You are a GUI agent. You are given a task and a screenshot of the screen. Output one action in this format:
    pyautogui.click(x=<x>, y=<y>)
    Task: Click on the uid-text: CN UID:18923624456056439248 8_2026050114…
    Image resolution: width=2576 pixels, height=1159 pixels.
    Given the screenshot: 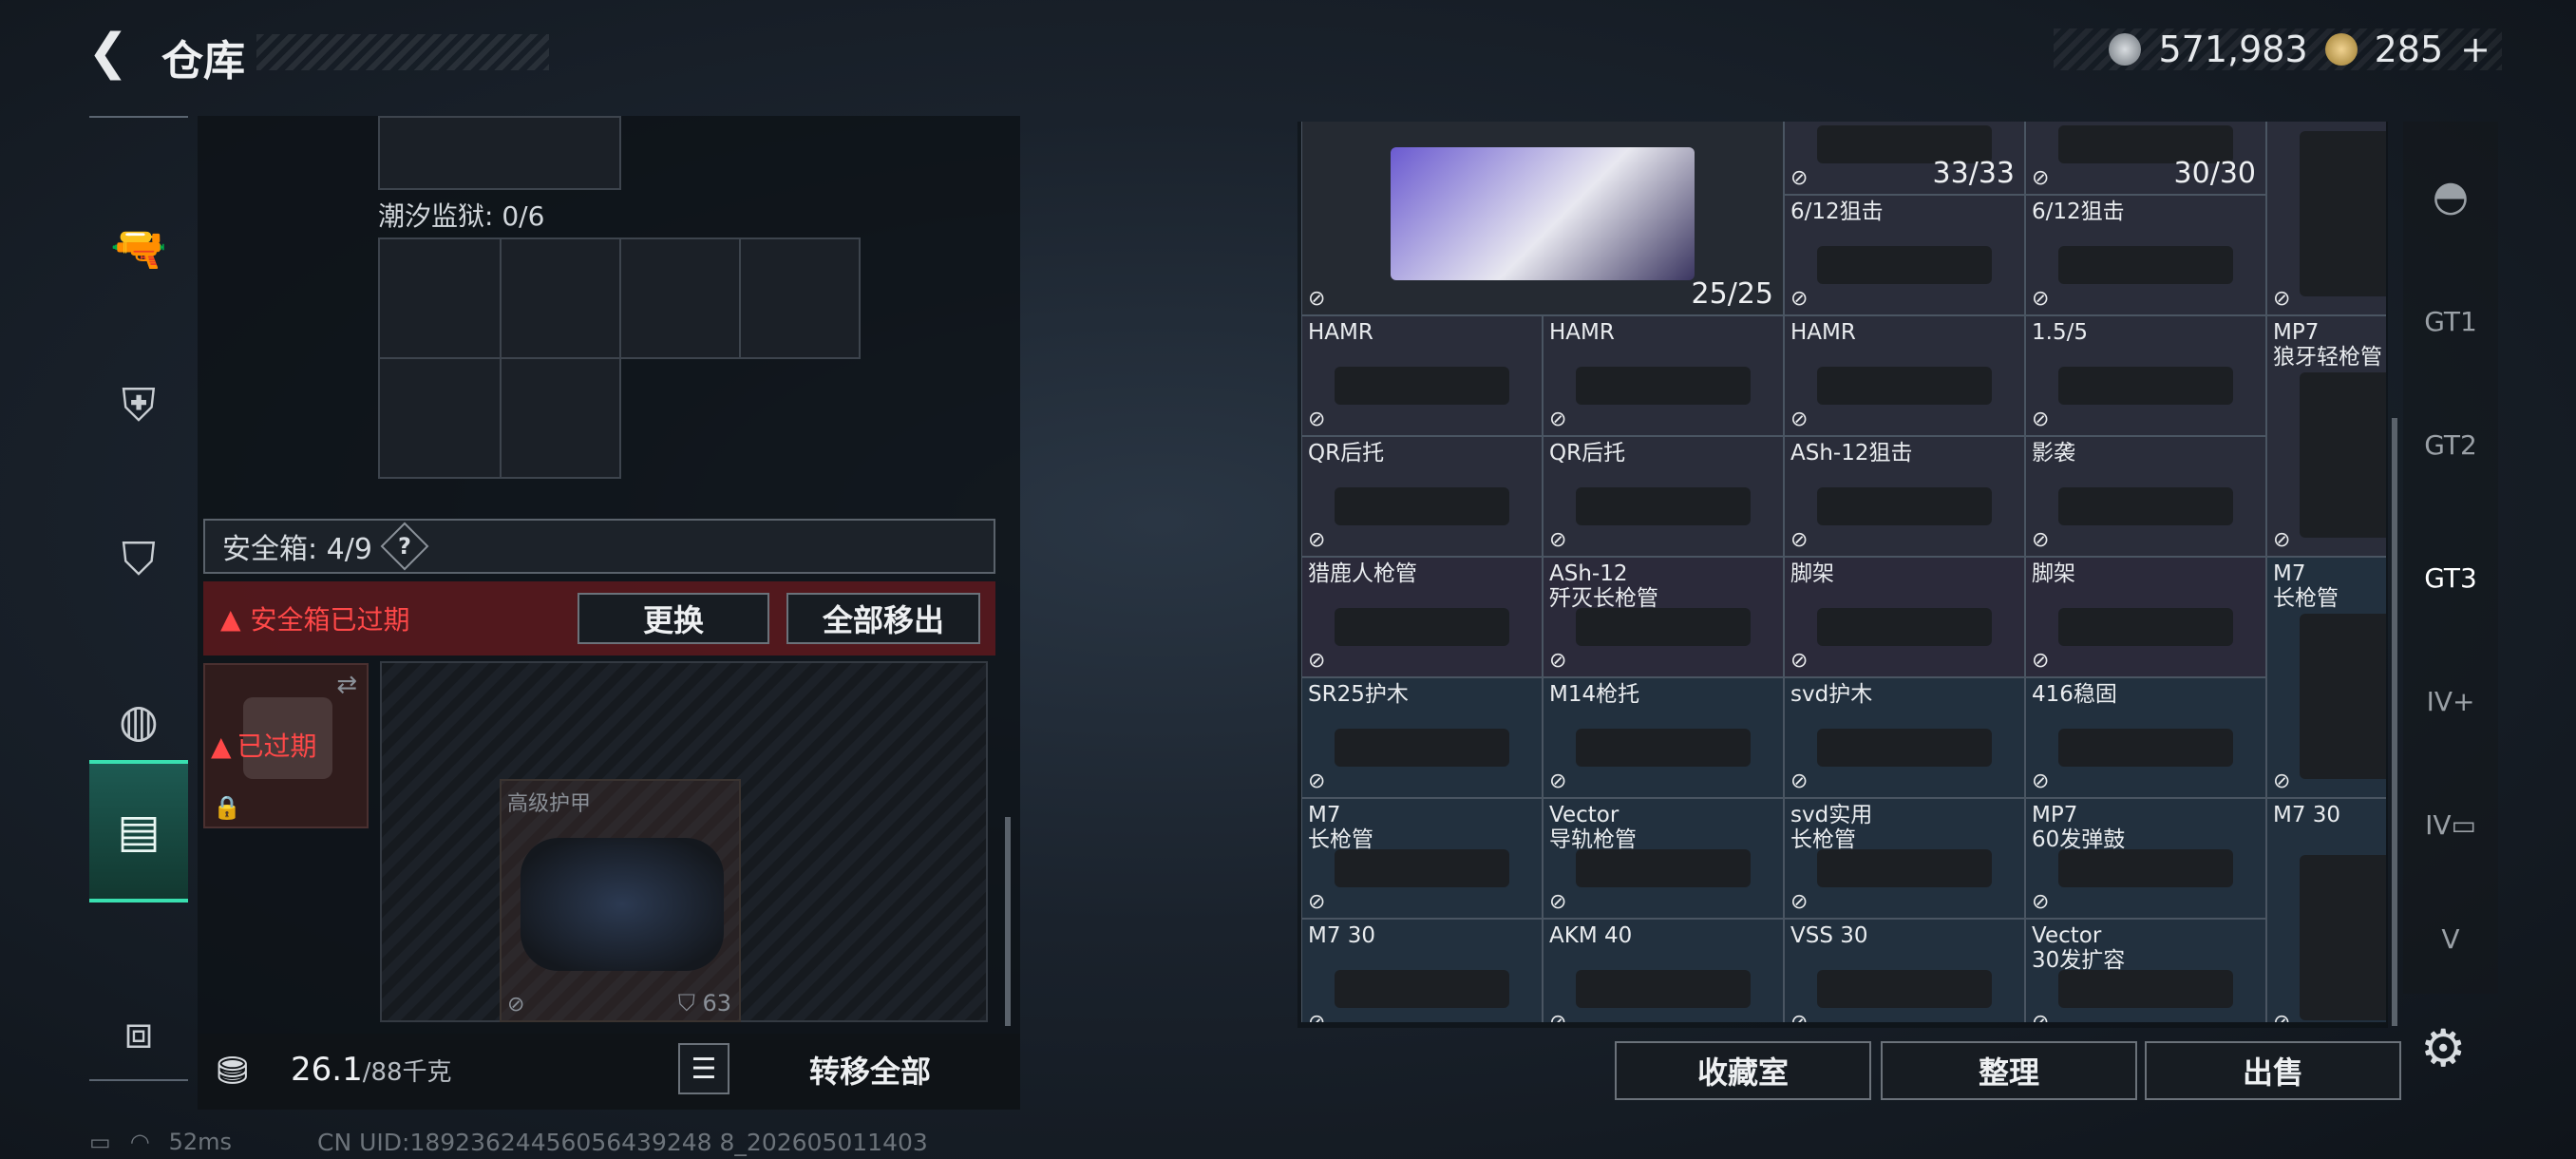 What is the action you would take?
    pyautogui.click(x=622, y=1142)
    